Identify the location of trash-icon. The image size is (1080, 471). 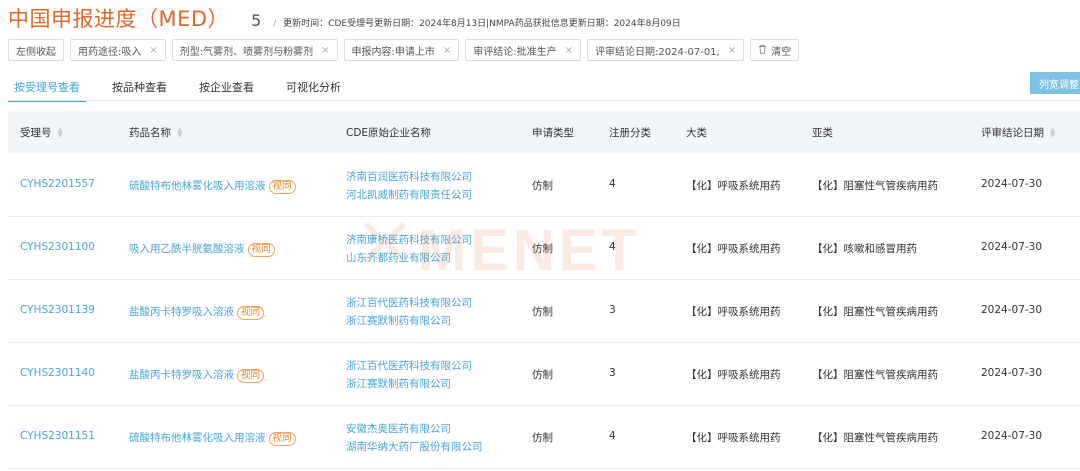
(762, 50).